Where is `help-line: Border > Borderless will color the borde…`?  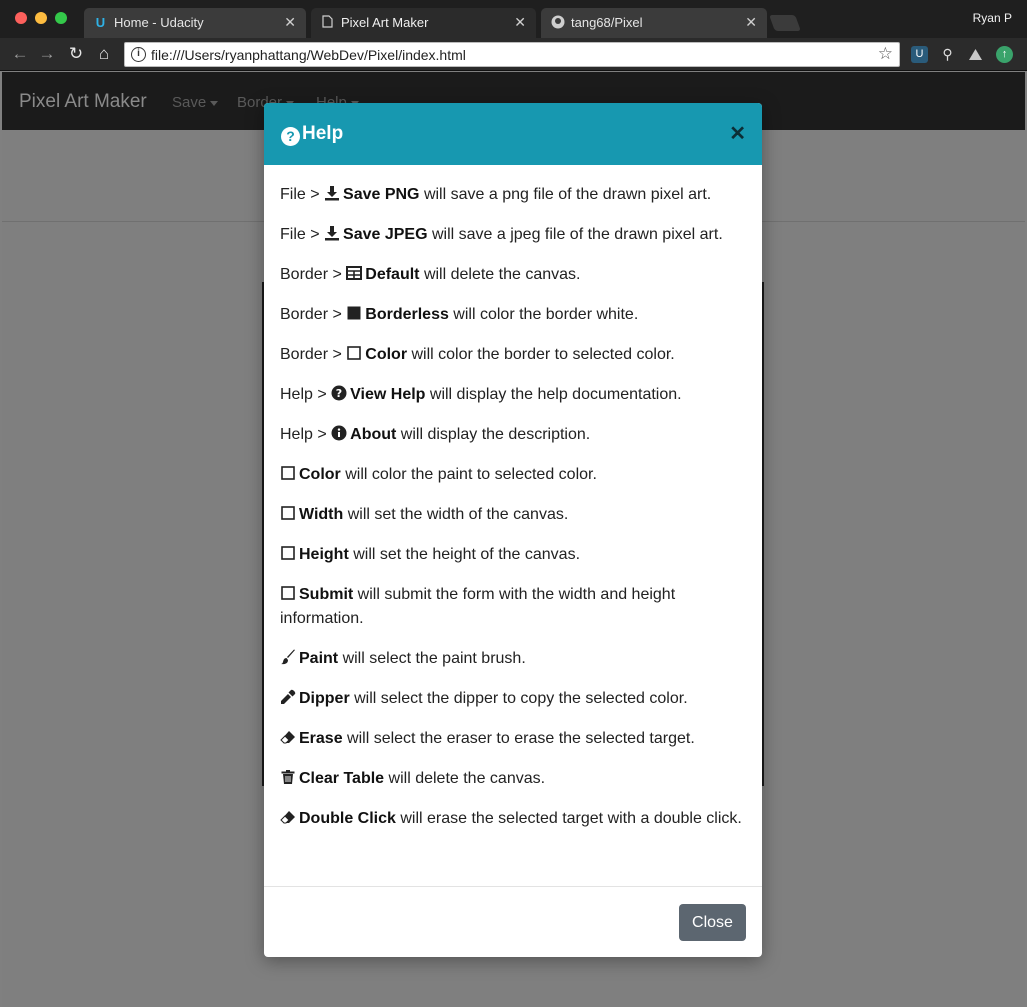
help-line: Border > Borderless will color the borde… is located at coordinates (515, 315).